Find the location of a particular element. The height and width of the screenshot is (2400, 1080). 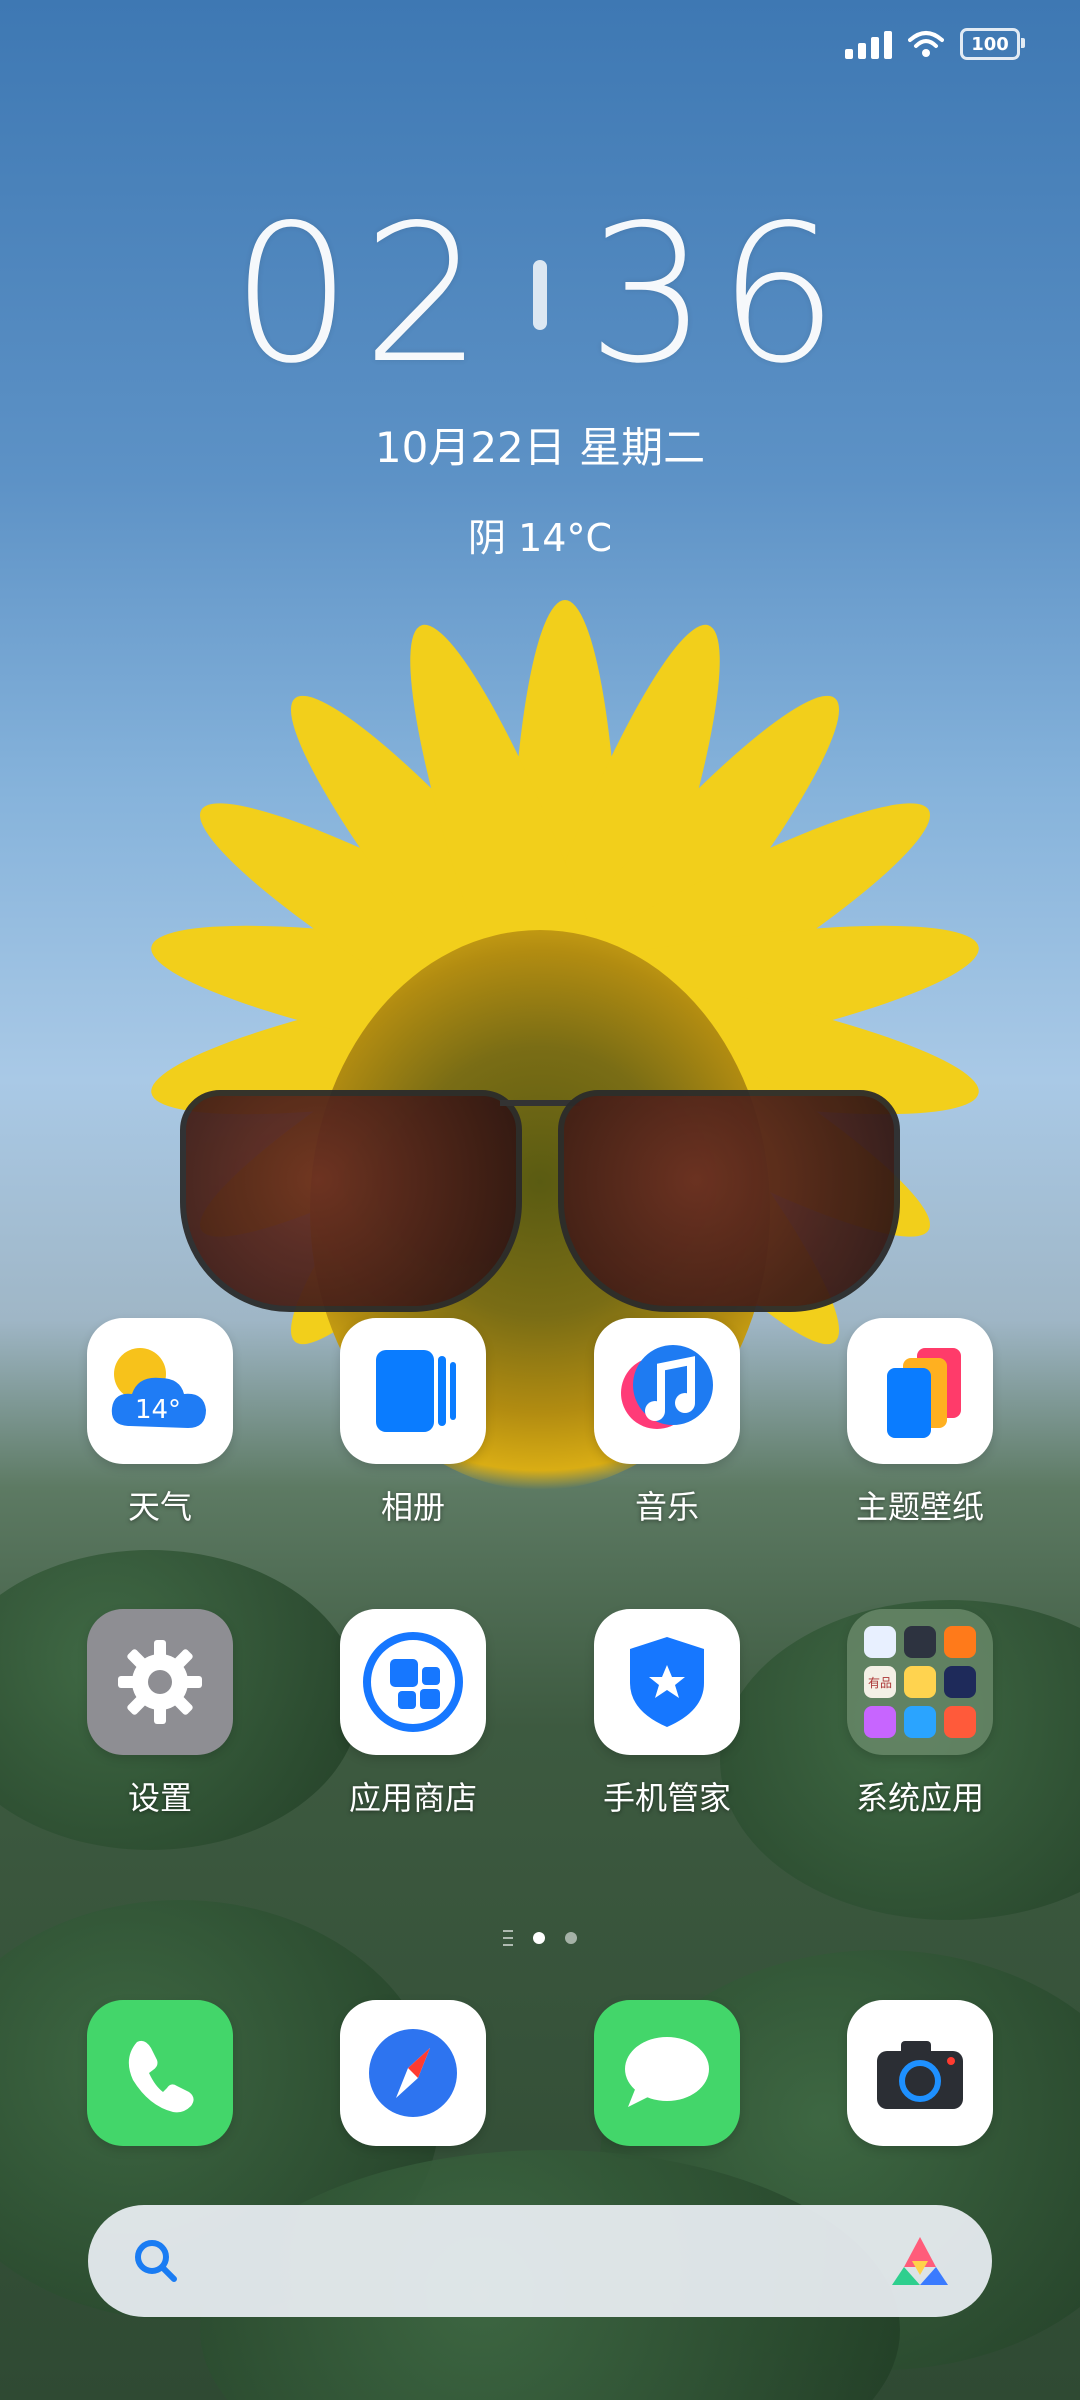

app-themes: 主题壁纸 is located at coordinates (920, 1423).